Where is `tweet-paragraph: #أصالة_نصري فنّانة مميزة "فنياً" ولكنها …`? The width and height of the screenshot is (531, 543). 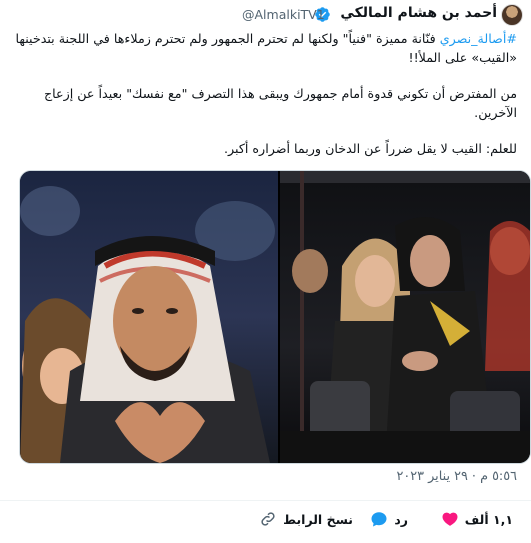 tweet-paragraph: #أصالة_نصري فنّانة مميزة "فنياً" ولكنها … is located at coordinates (264, 48).